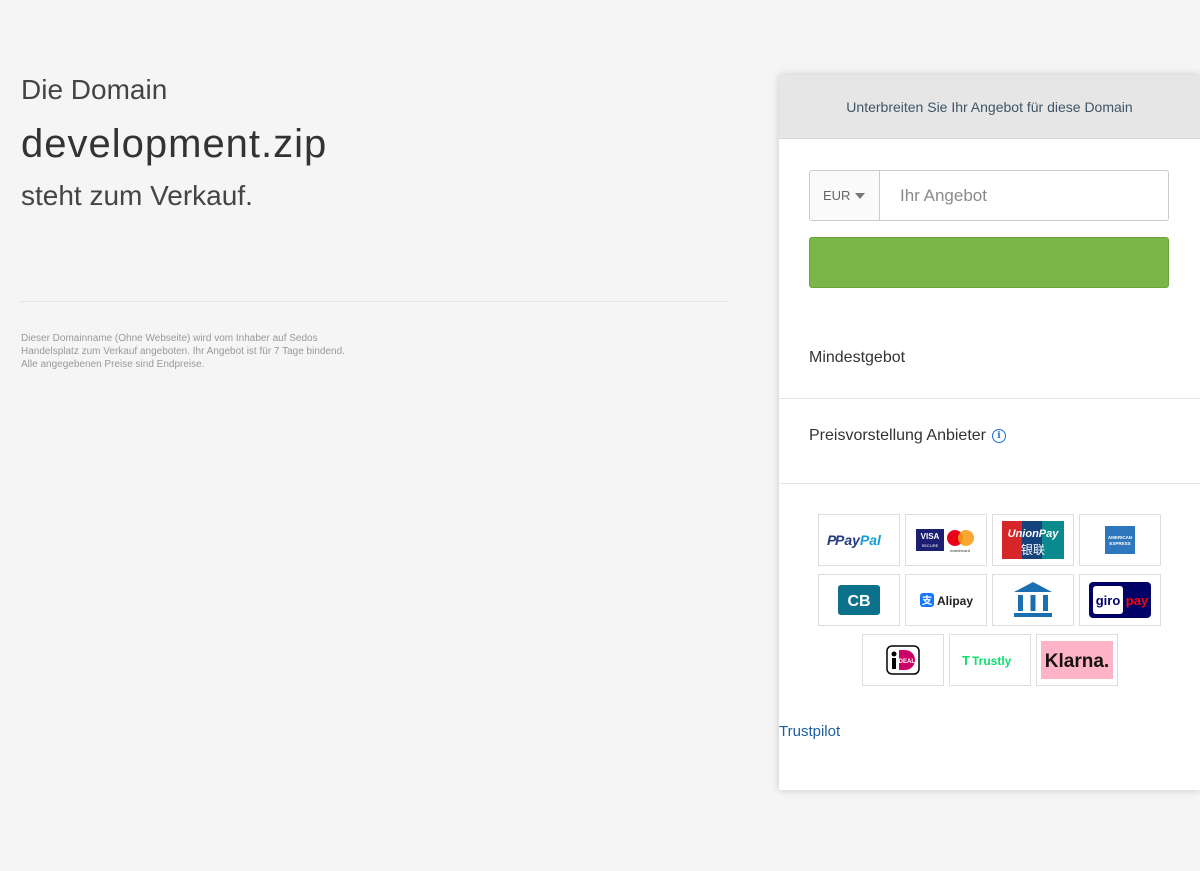 Image resolution: width=1200 pixels, height=871 pixels. Describe the element at coordinates (1119, 543) in the screenshot. I see `svg-text: EXPRESS` at that location.